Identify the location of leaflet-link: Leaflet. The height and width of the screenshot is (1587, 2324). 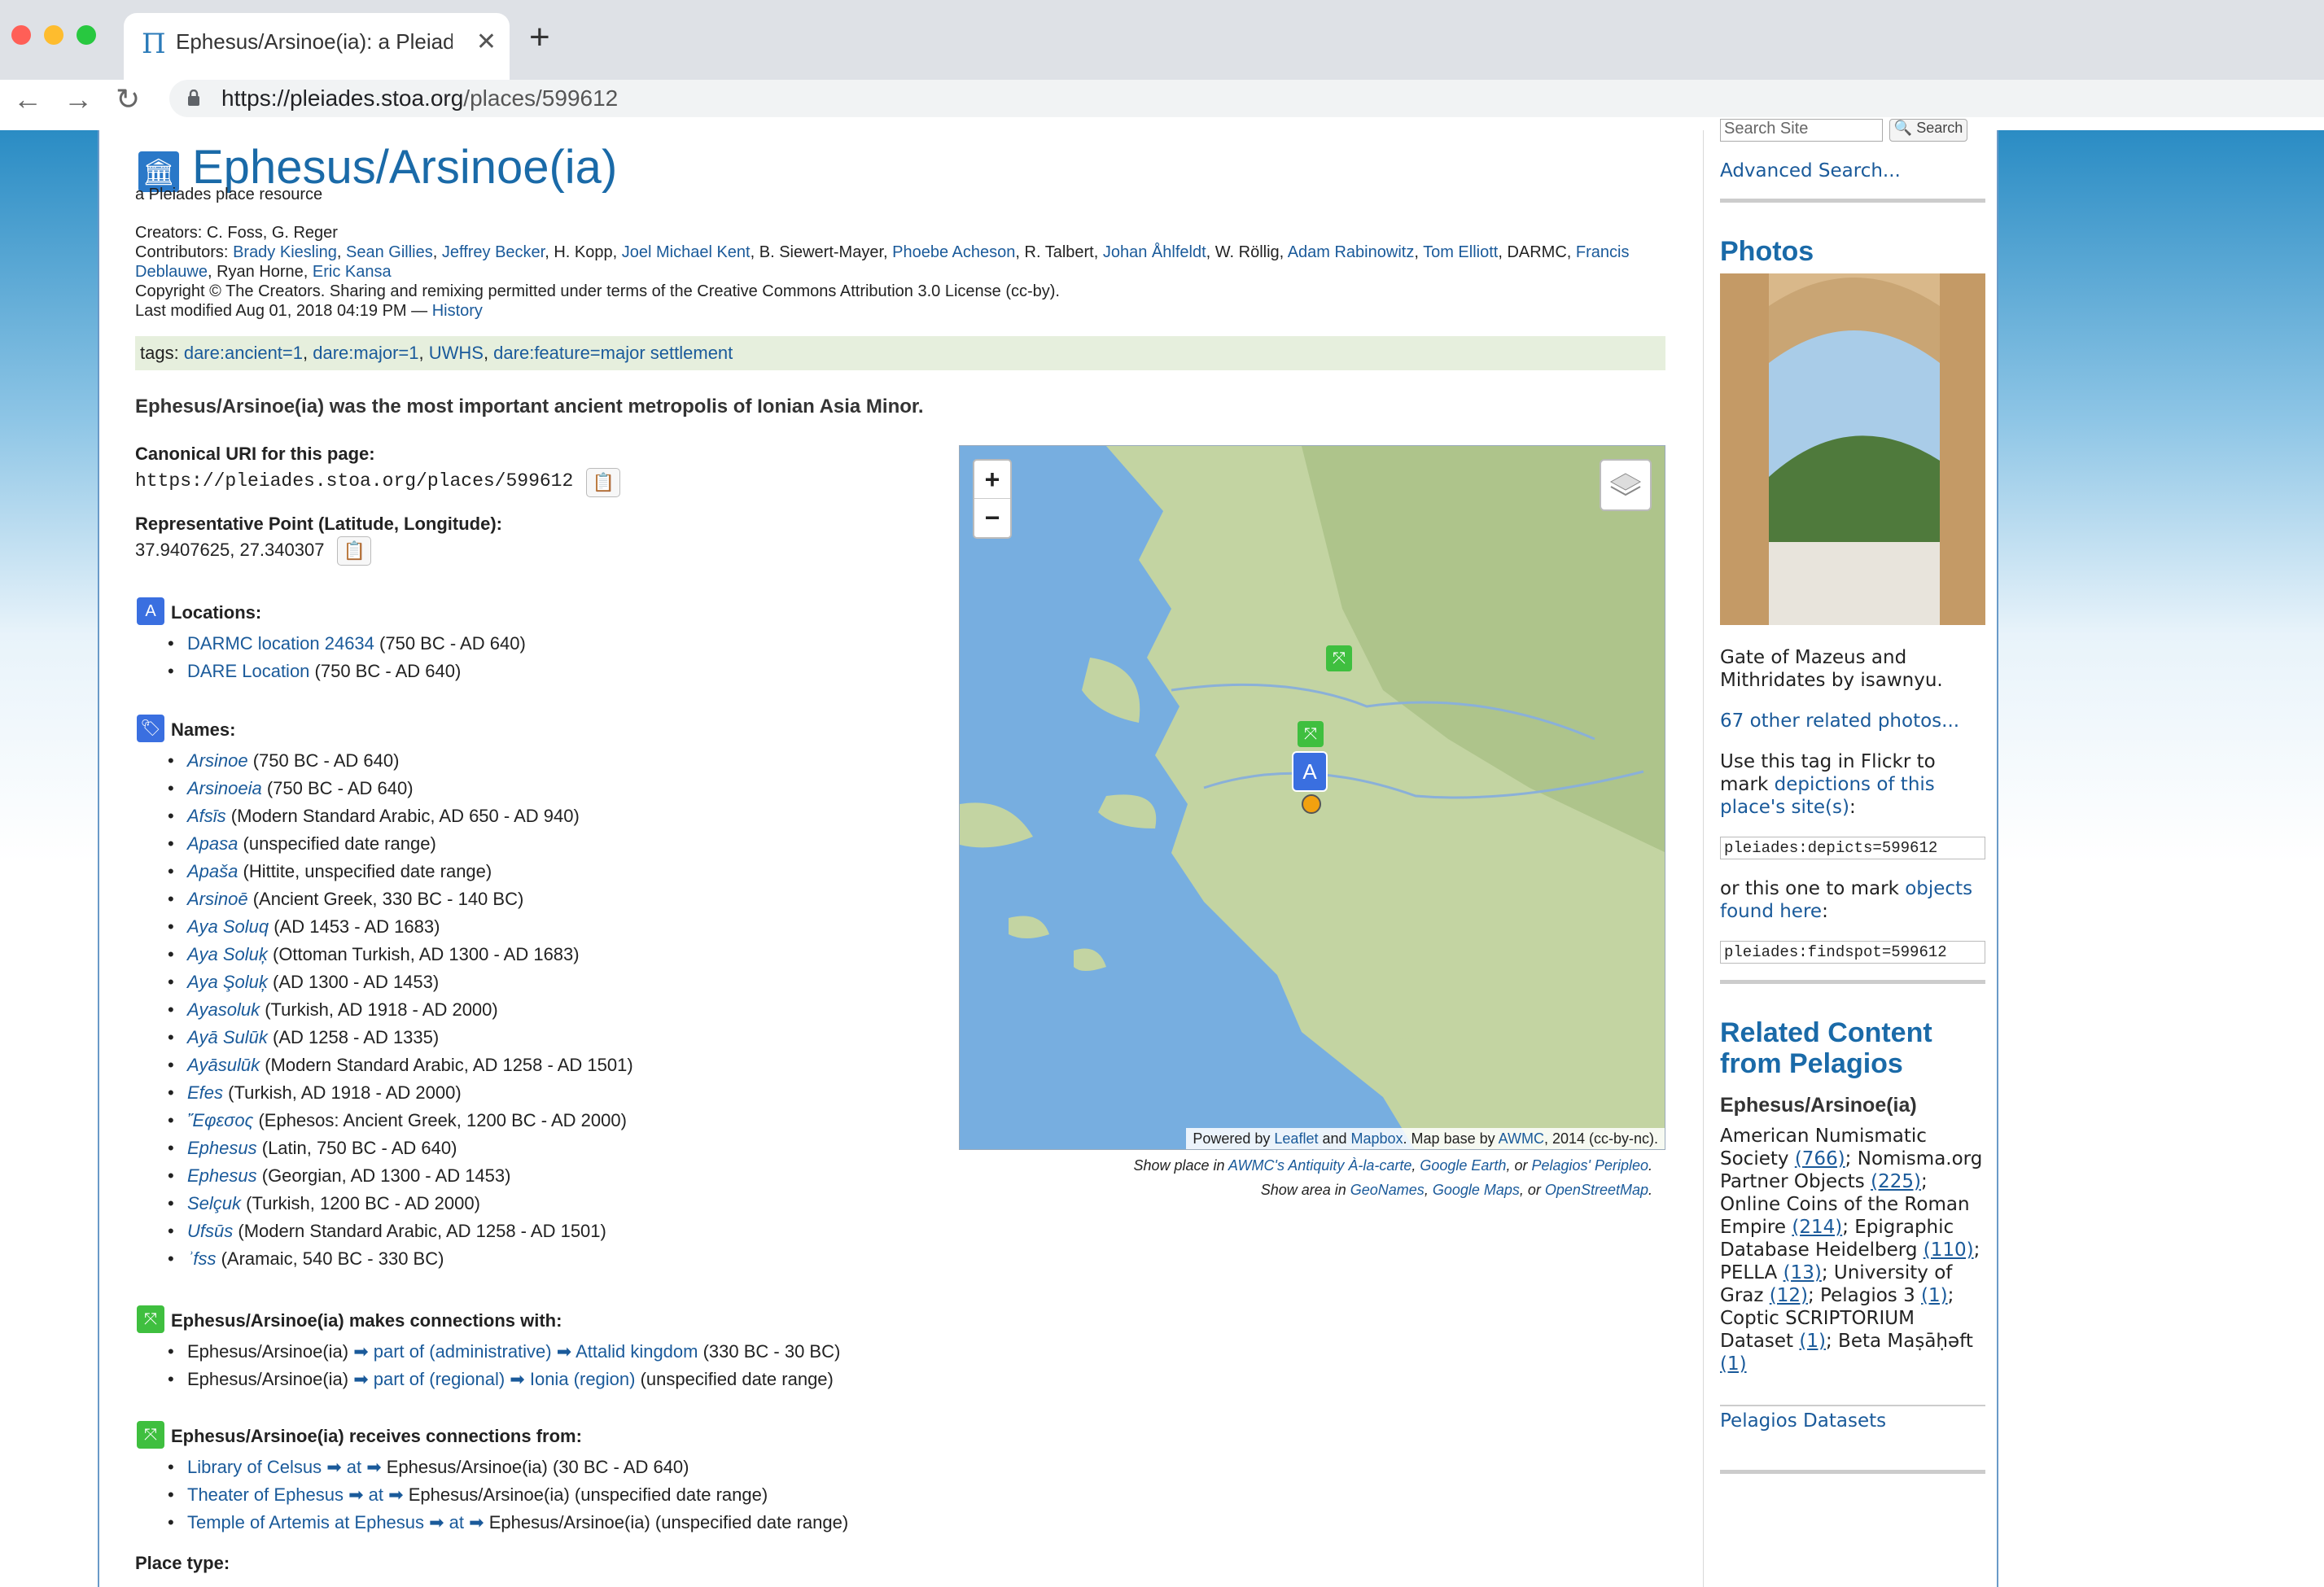
(1296, 1138).